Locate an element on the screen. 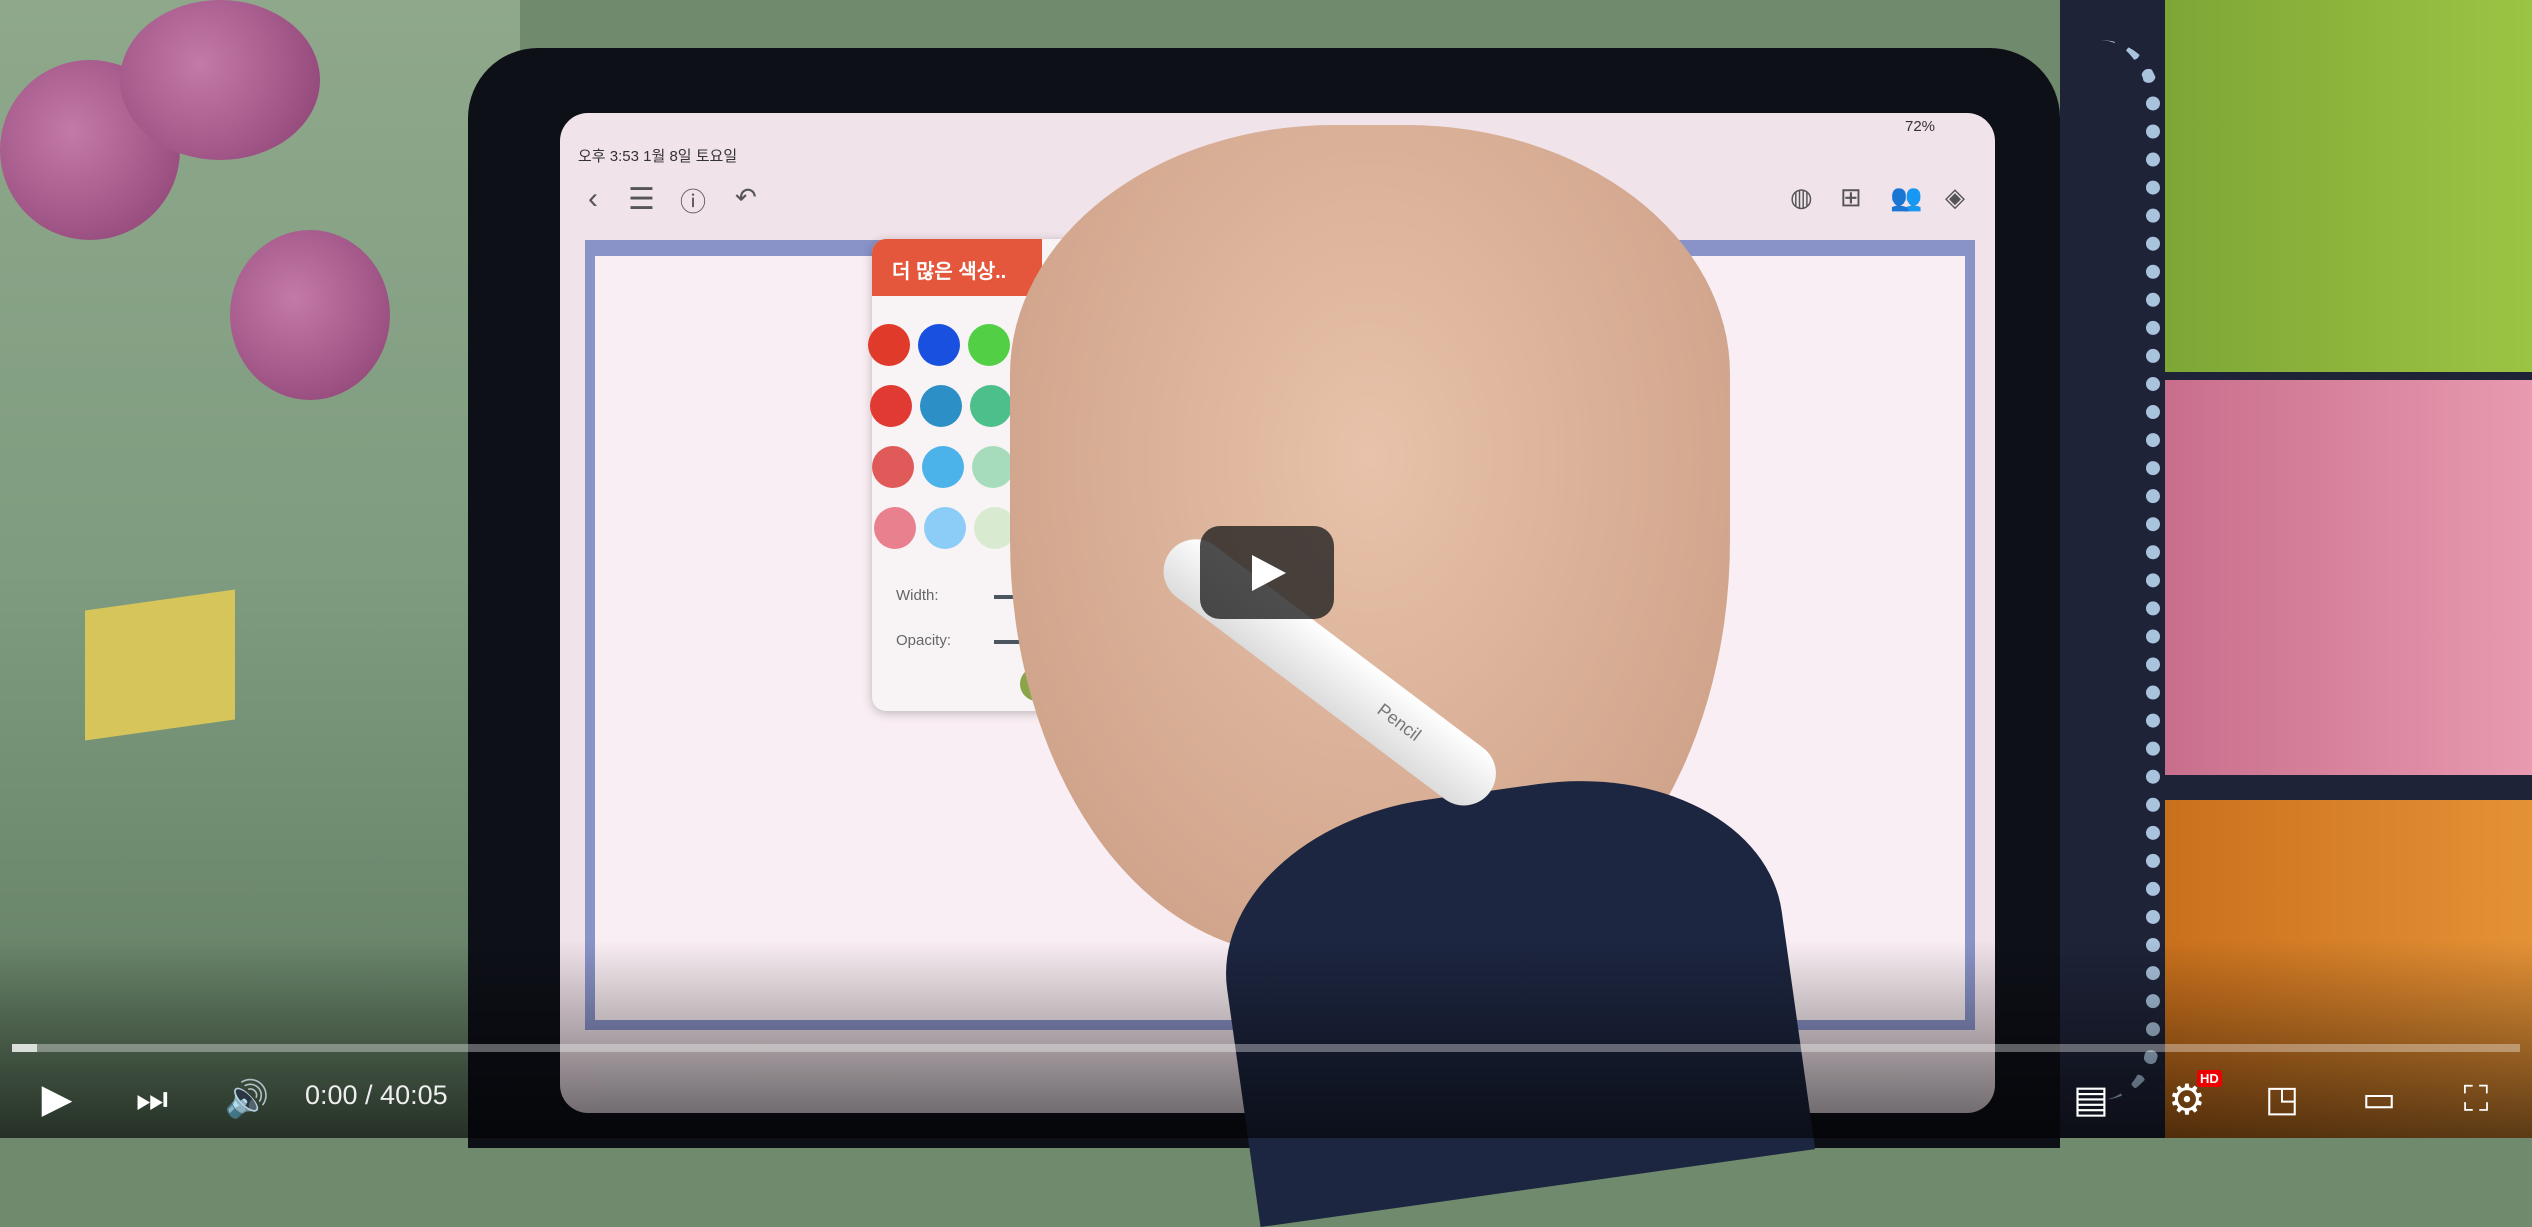 This screenshot has width=2532, height=1227. play-button: ▶ is located at coordinates (57, 1099).